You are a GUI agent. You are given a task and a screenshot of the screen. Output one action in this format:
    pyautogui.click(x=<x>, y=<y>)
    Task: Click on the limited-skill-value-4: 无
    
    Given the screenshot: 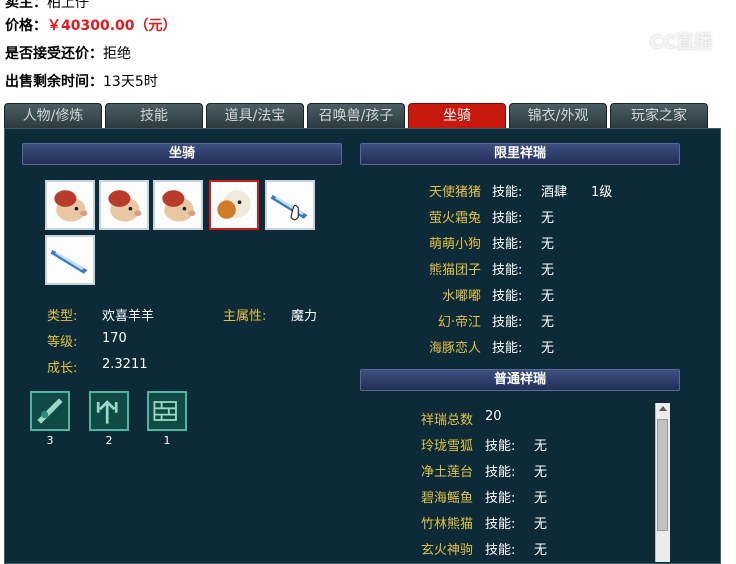 What is the action you would take?
    pyautogui.click(x=548, y=270)
    